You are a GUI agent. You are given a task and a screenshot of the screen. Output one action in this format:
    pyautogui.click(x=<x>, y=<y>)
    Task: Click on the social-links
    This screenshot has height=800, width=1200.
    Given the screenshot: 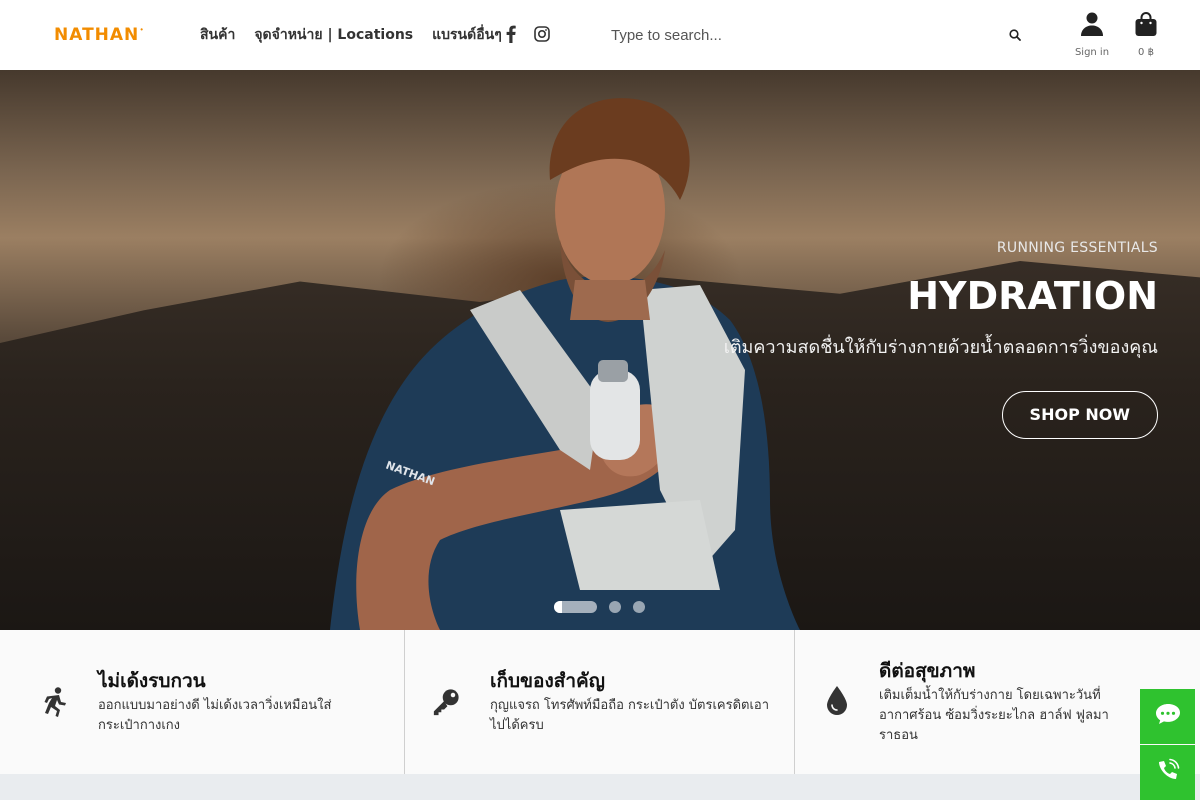 What is the action you would take?
    pyautogui.click(x=533, y=34)
    